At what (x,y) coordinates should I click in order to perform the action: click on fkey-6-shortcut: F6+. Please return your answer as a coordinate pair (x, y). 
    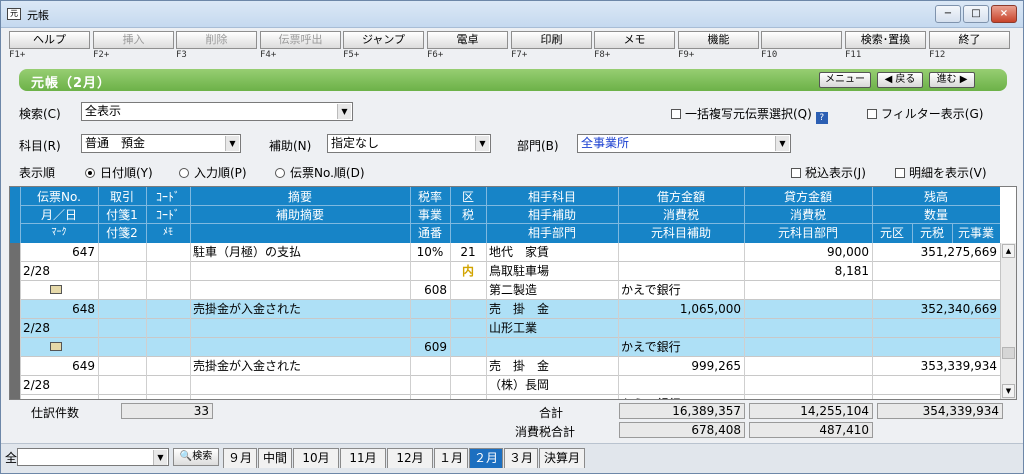
    Looking at the image, I should click on (435, 55).